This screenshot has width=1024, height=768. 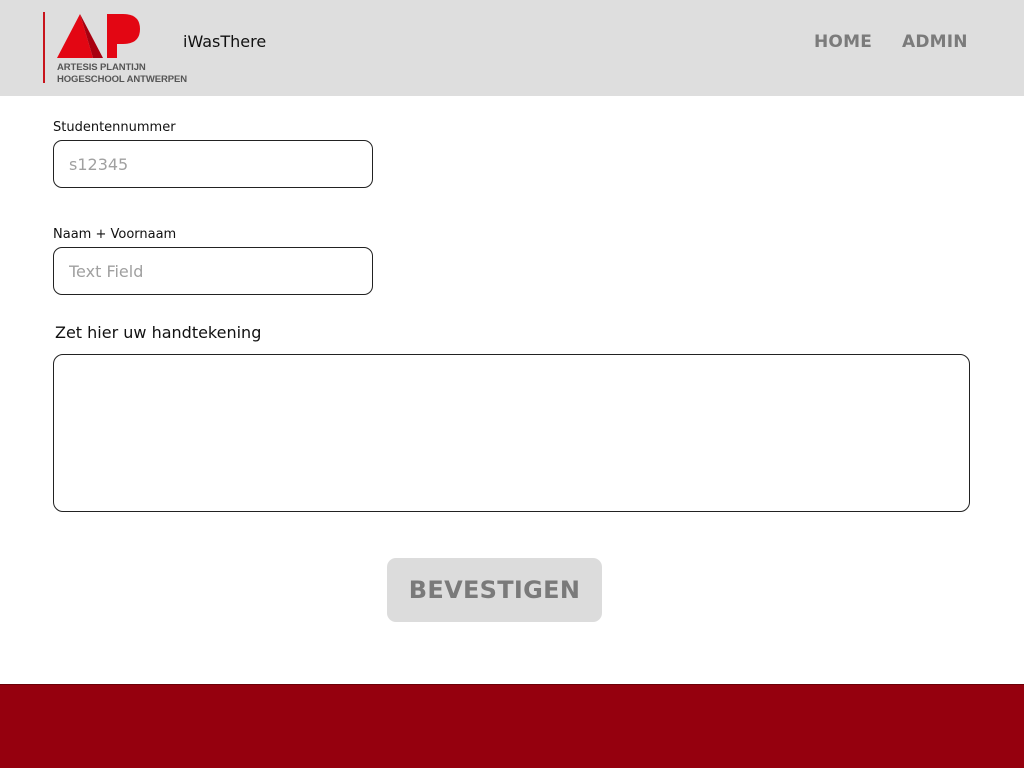 What do you see at coordinates (114, 127) in the screenshot?
I see `student-number-label: Studentennummer` at bounding box center [114, 127].